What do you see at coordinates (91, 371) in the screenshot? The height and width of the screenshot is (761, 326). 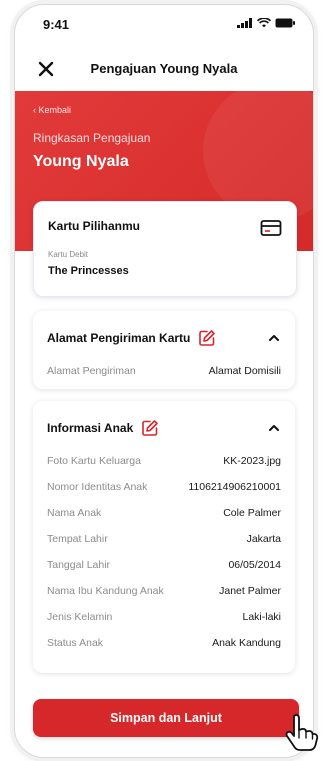 I see `row-label: Alamat Pengiriman` at bounding box center [91, 371].